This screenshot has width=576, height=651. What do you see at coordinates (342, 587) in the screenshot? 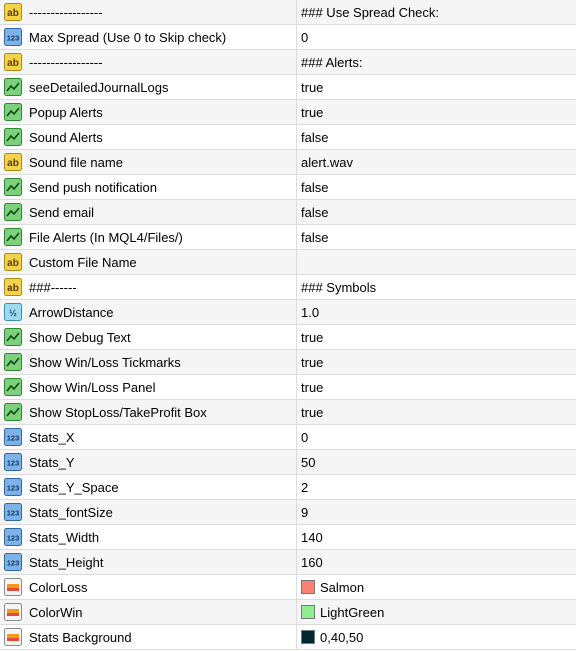
I see `input-value: Salmon` at bounding box center [342, 587].